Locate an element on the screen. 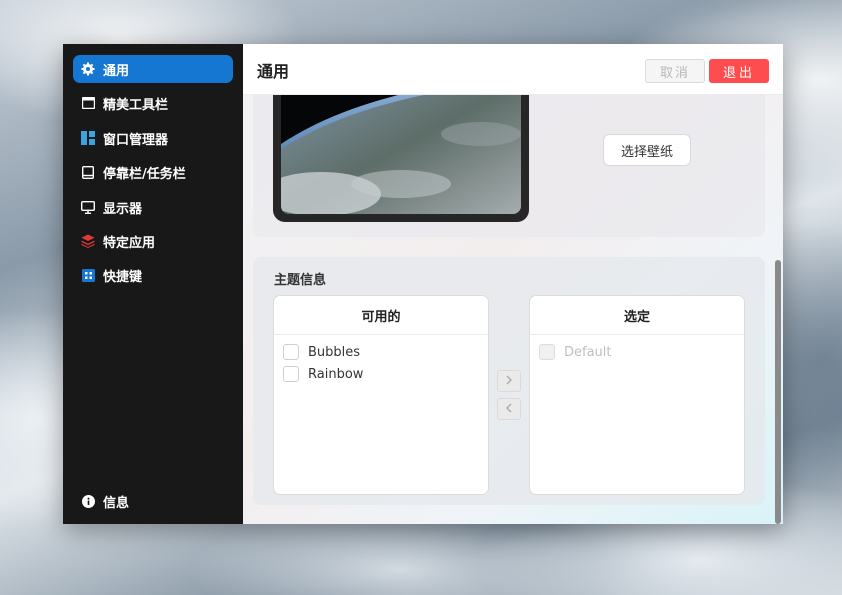 The image size is (842, 595). wallpaper-preview-frame is located at coordinates (401, 148).